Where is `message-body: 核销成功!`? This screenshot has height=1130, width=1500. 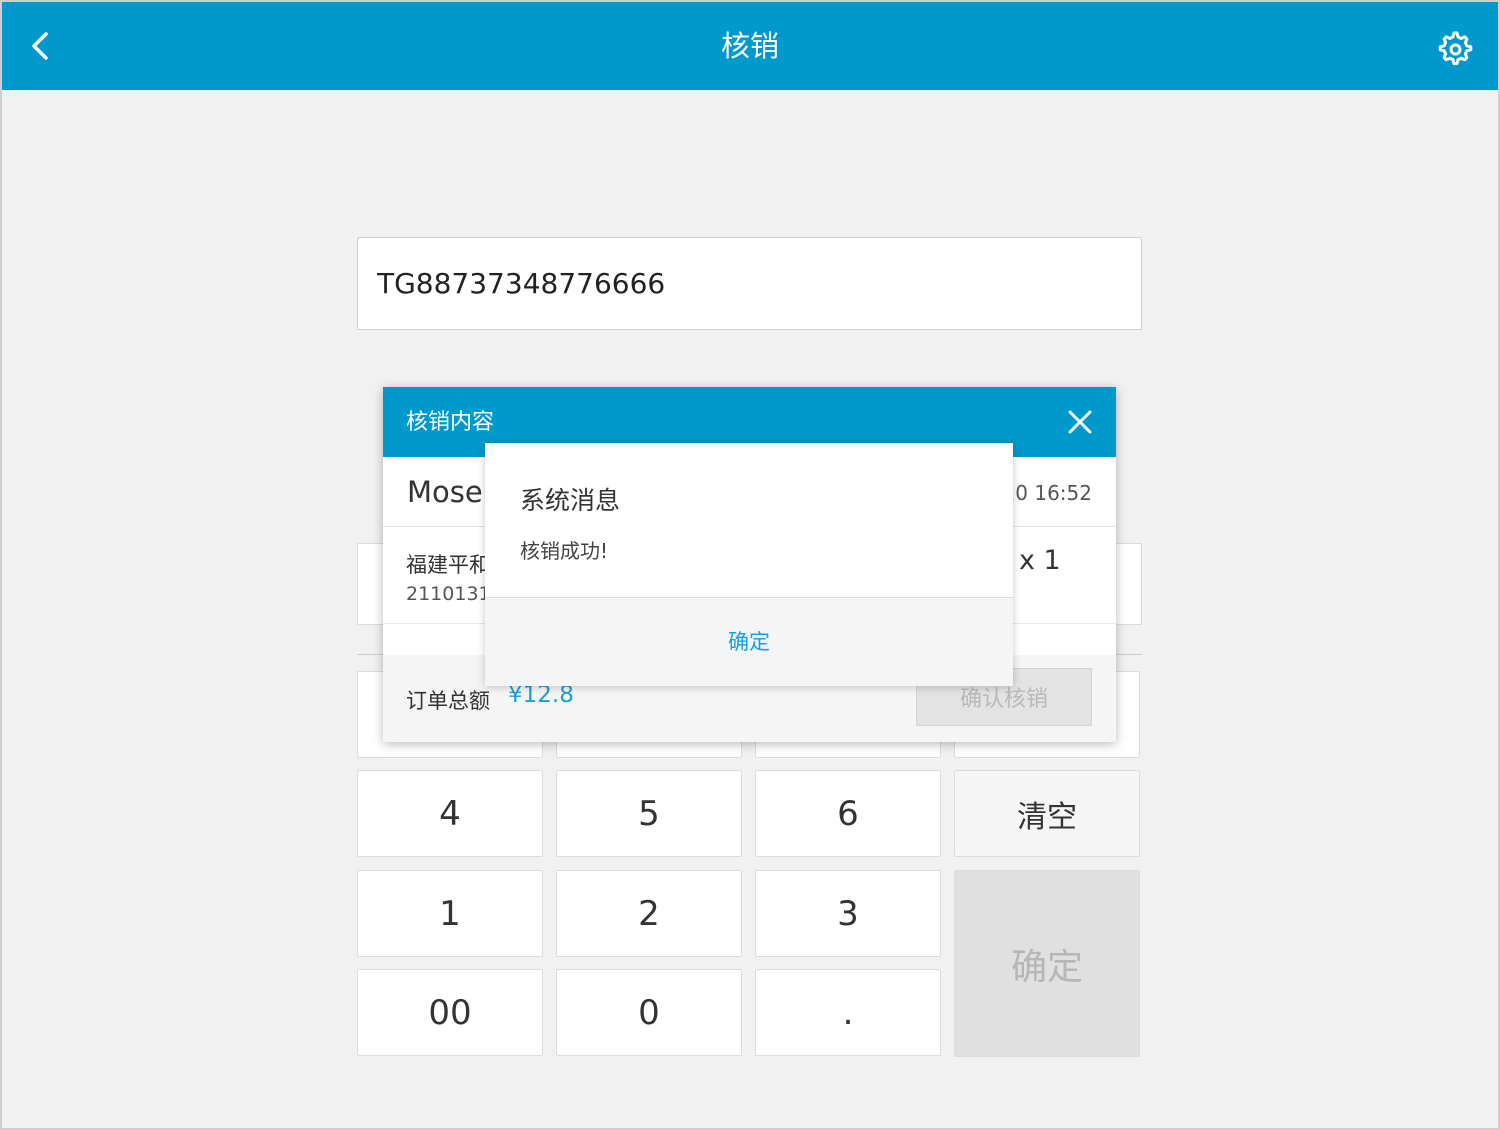 message-body: 核销成功! is located at coordinates (564, 551).